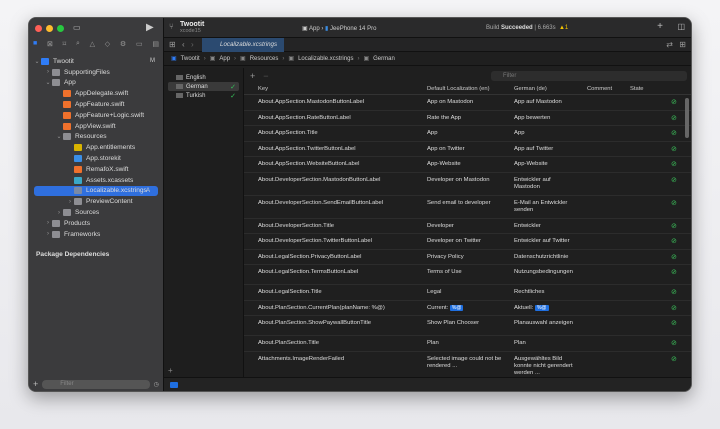 Image resolution: width=720 pixels, height=429 pixels. What do you see at coordinates (77, 27) in the screenshot?
I see `sidebar-toggle-icon: ▭` at bounding box center [77, 27].